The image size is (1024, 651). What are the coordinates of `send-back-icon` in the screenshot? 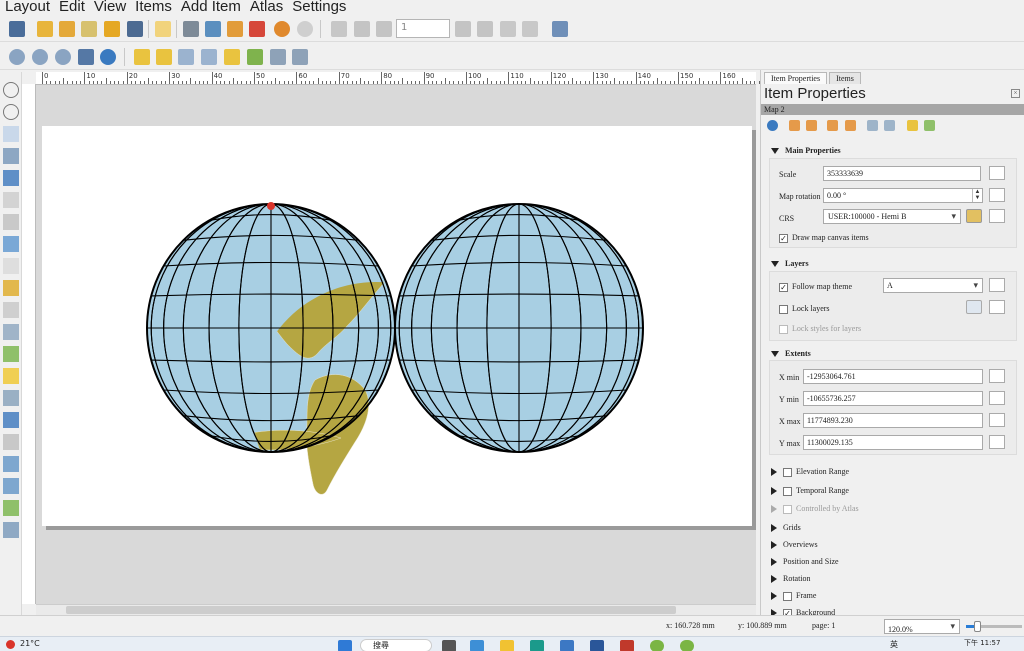 It's located at (209, 57).